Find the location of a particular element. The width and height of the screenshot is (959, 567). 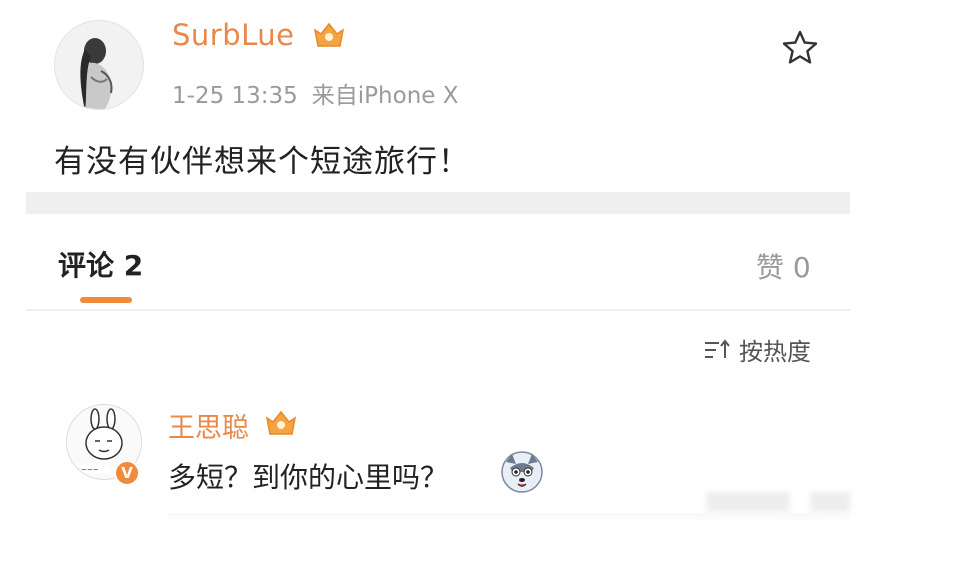

author-avatar is located at coordinates (99, 65).